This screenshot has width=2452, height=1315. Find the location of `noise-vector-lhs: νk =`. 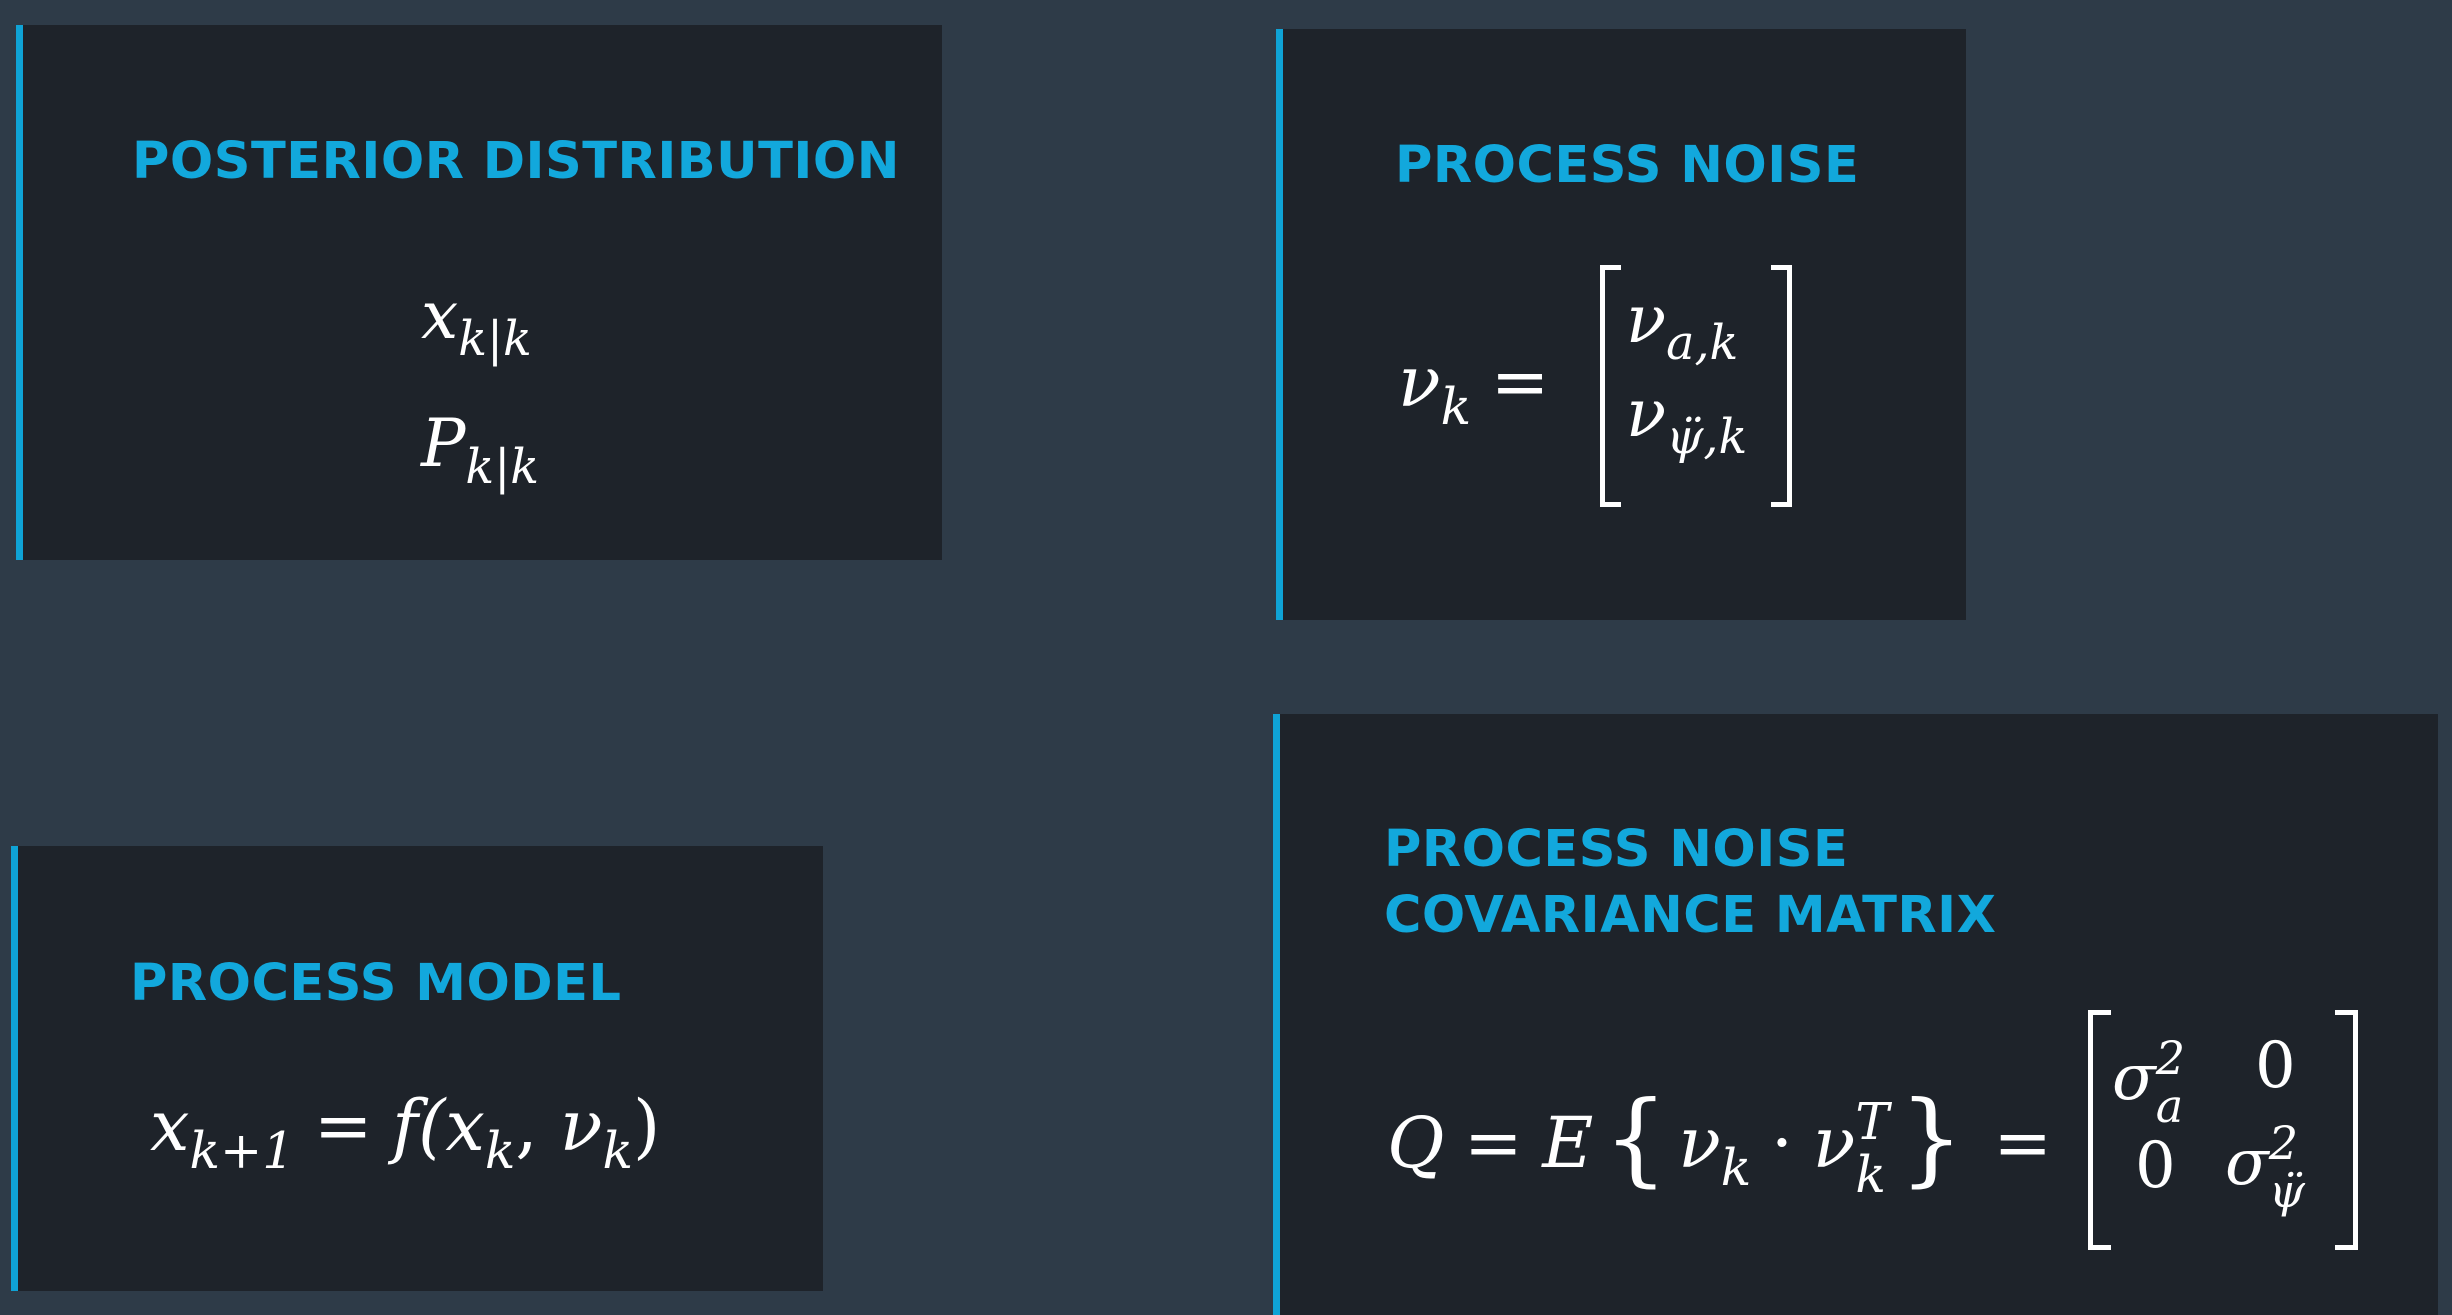

noise-vector-lhs: νk = is located at coordinates (1474, 388).